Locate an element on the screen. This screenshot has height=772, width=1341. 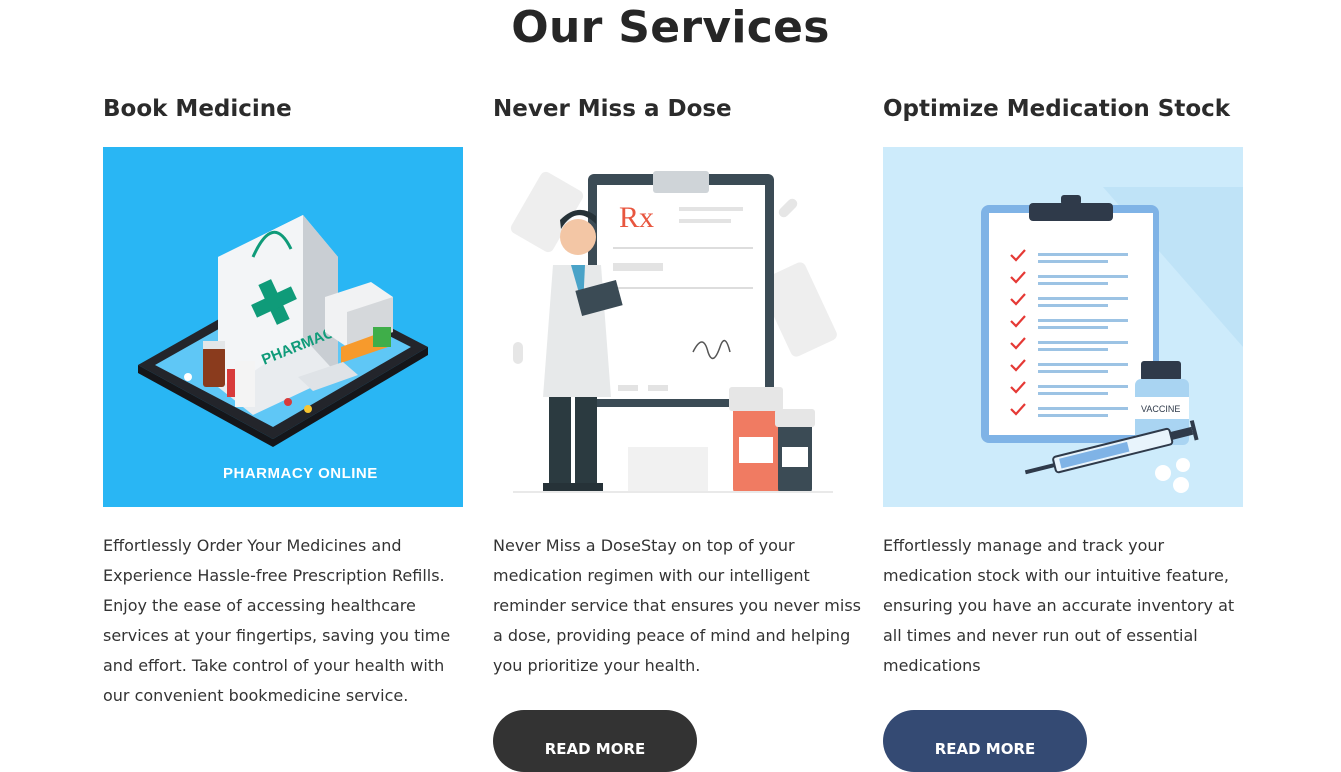
service-title: Book Medicine is located at coordinates (197, 109).